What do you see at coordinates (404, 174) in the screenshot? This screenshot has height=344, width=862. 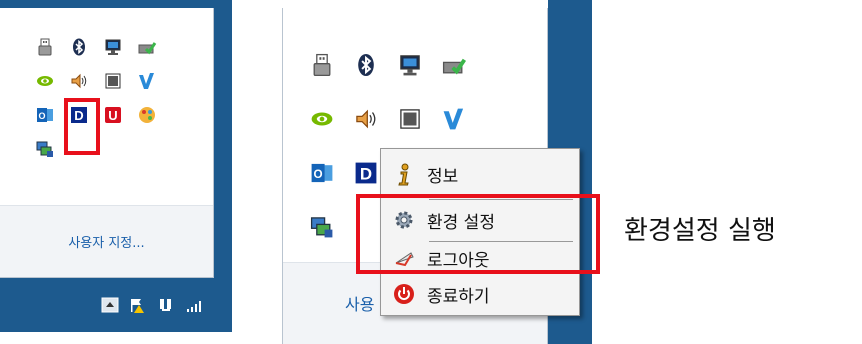 I see `info-icon` at bounding box center [404, 174].